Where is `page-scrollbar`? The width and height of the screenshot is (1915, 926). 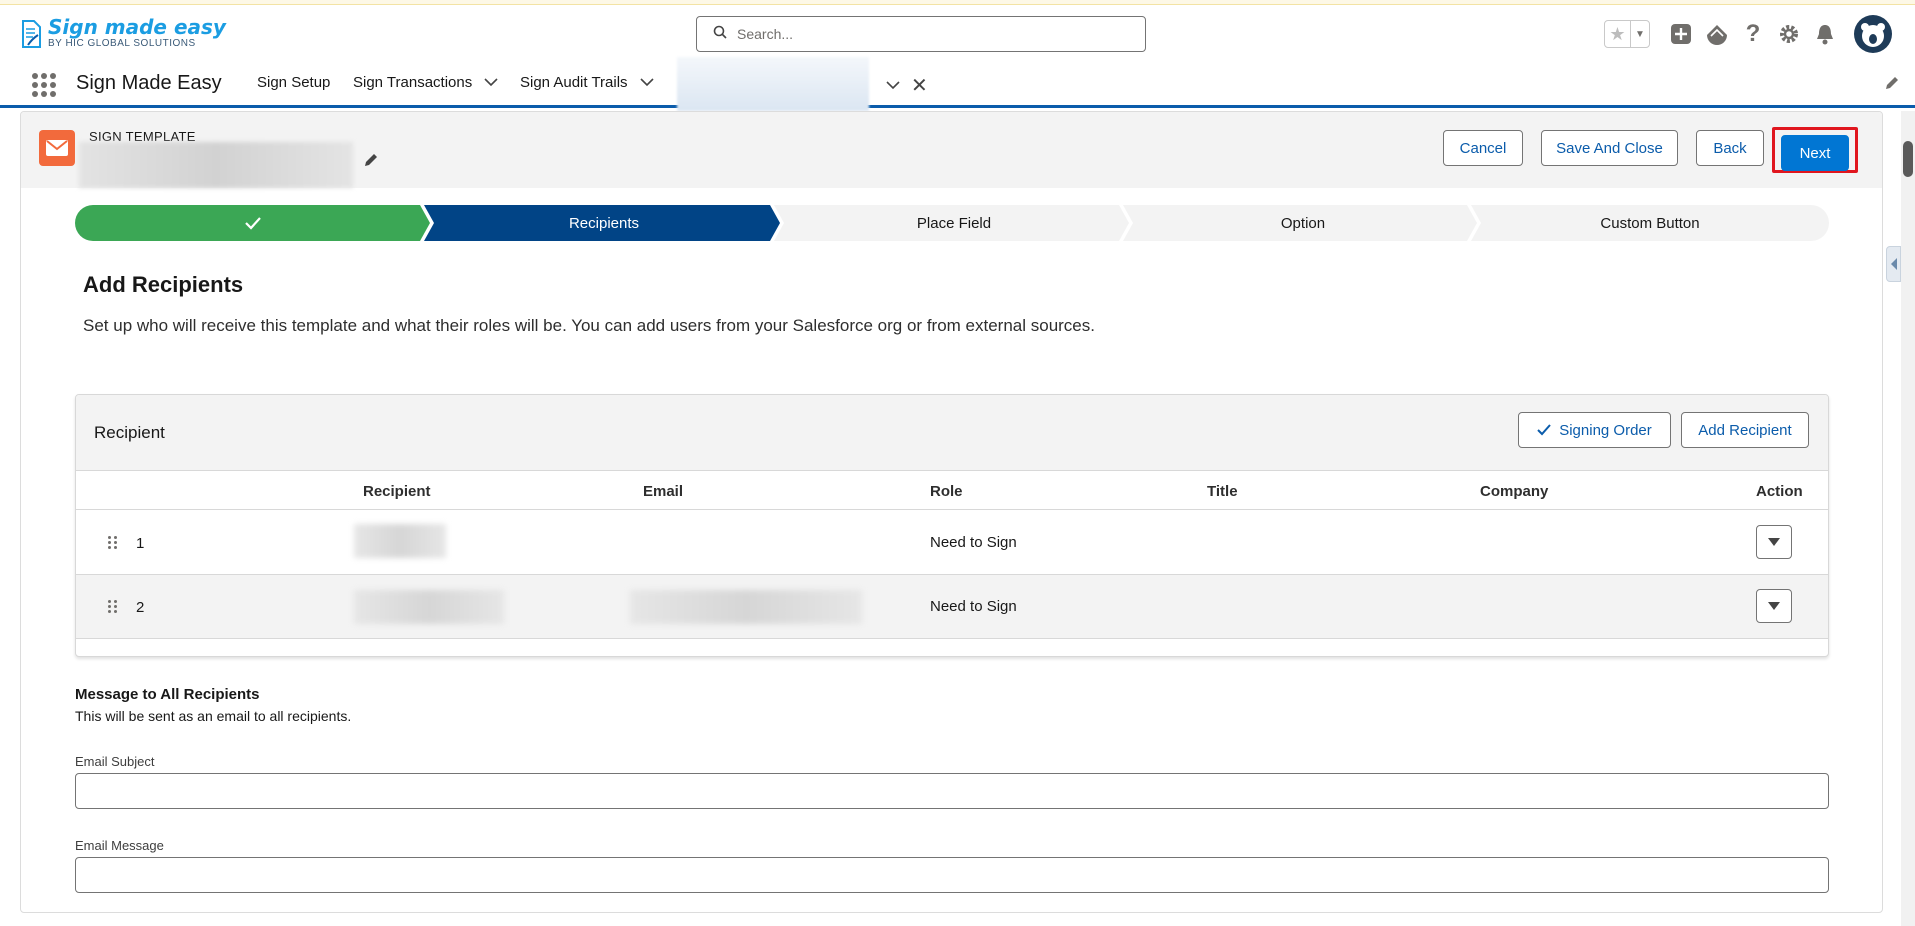 page-scrollbar is located at coordinates (1908, 518).